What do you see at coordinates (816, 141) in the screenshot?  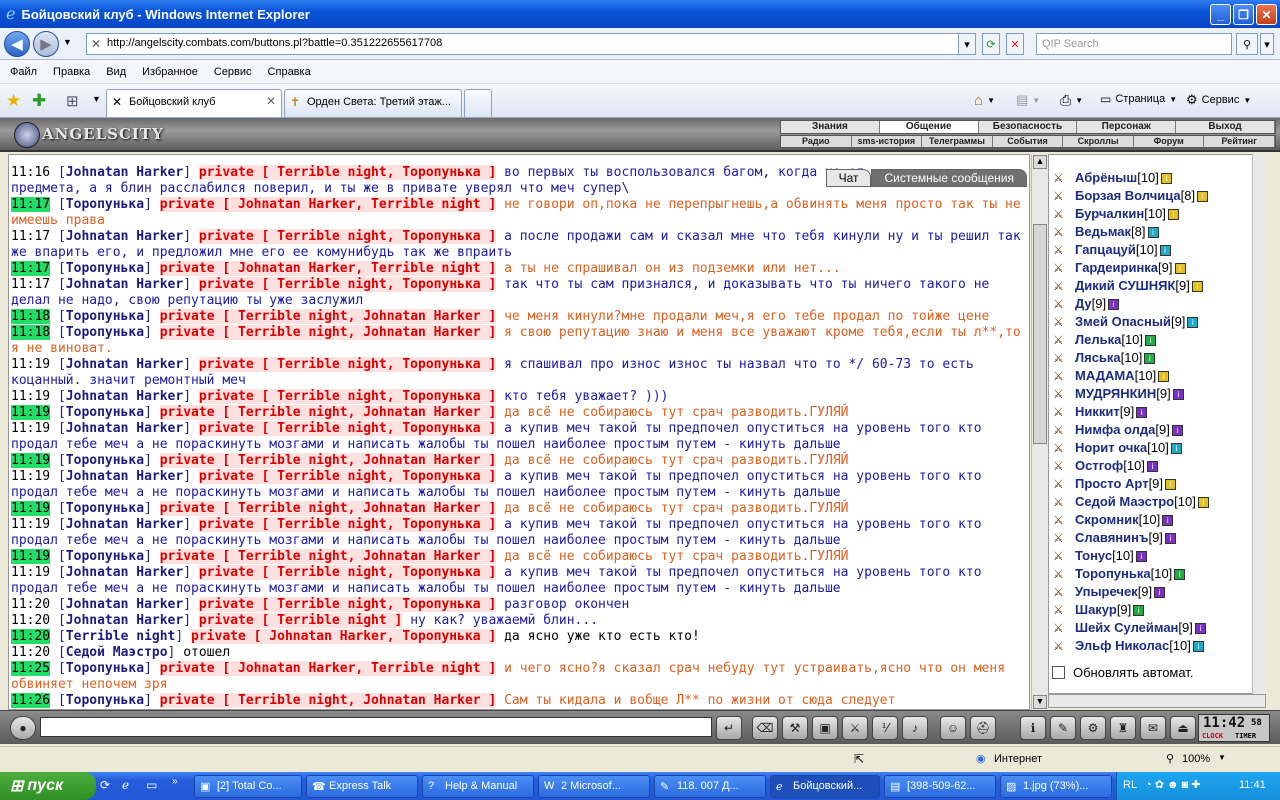 I see `nav-radio: Радио` at bounding box center [816, 141].